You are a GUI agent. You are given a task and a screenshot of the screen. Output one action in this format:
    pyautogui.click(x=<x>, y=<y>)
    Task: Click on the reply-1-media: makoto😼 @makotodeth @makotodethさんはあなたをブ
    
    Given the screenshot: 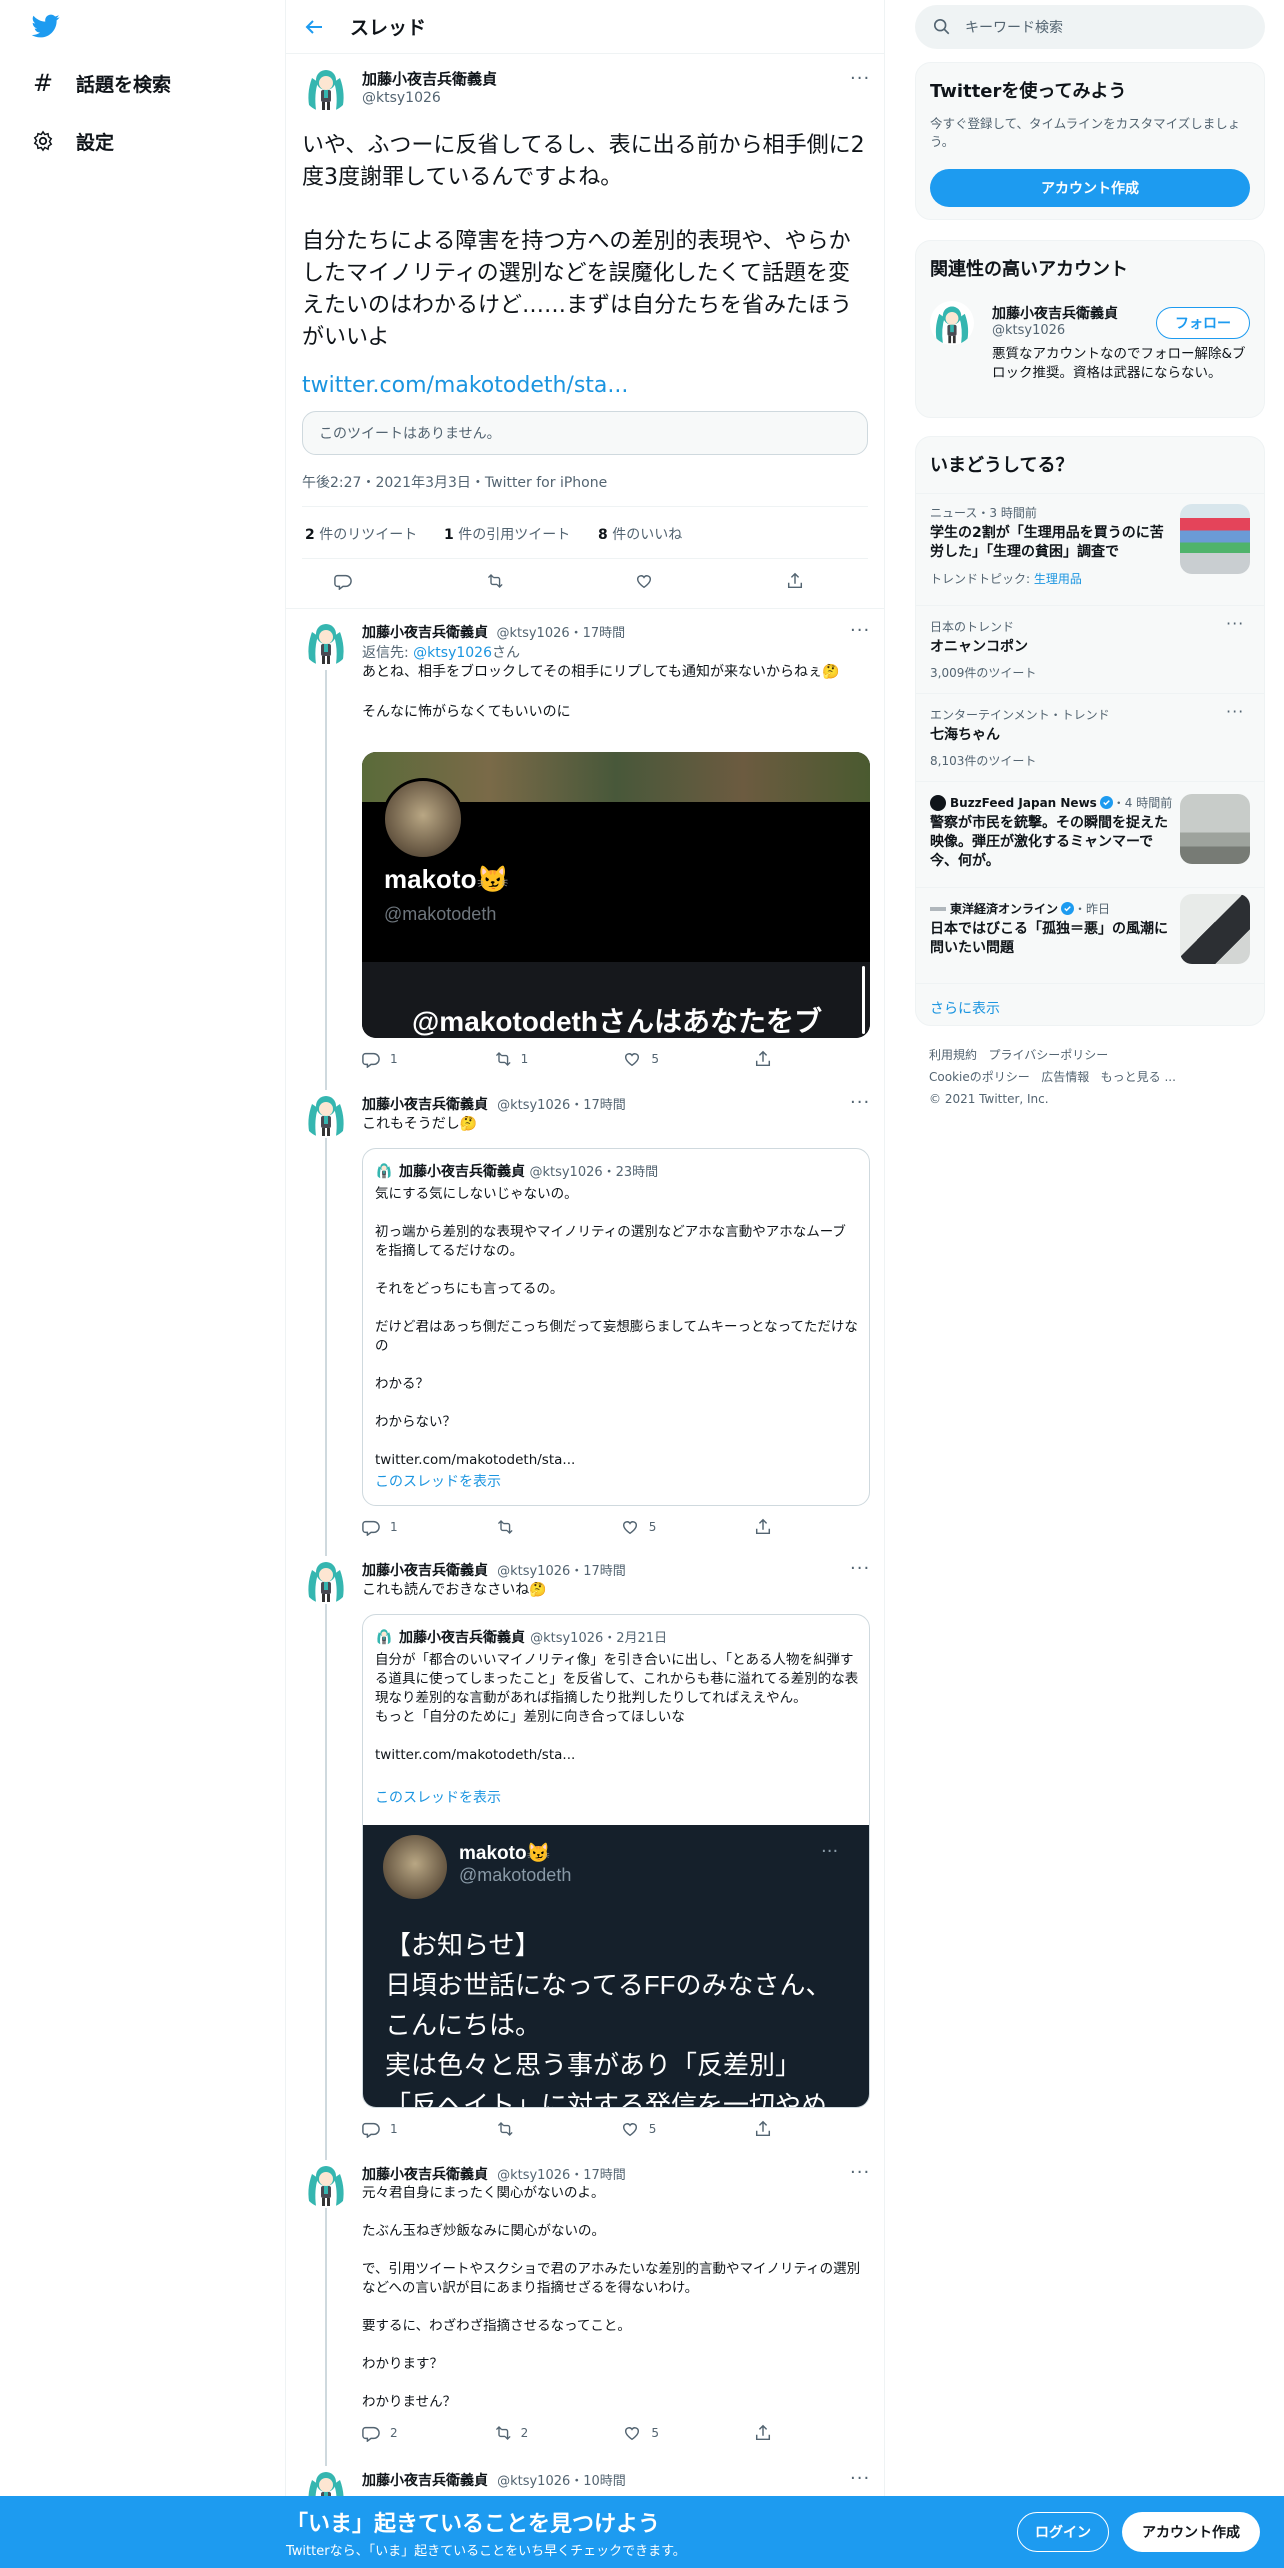 What is the action you would take?
    pyautogui.click(x=616, y=895)
    